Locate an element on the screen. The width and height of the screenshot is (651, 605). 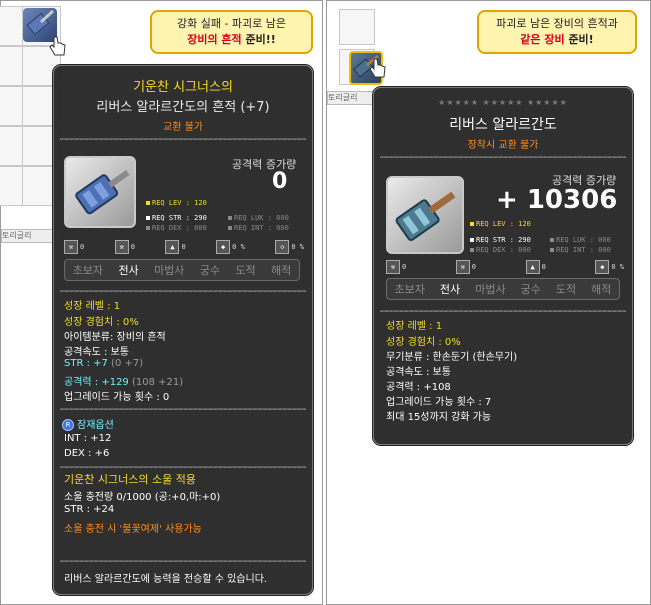
soul-charge: 소울 충전량 0/1000 (공:+0,마:+0) is located at coordinates (142, 497).